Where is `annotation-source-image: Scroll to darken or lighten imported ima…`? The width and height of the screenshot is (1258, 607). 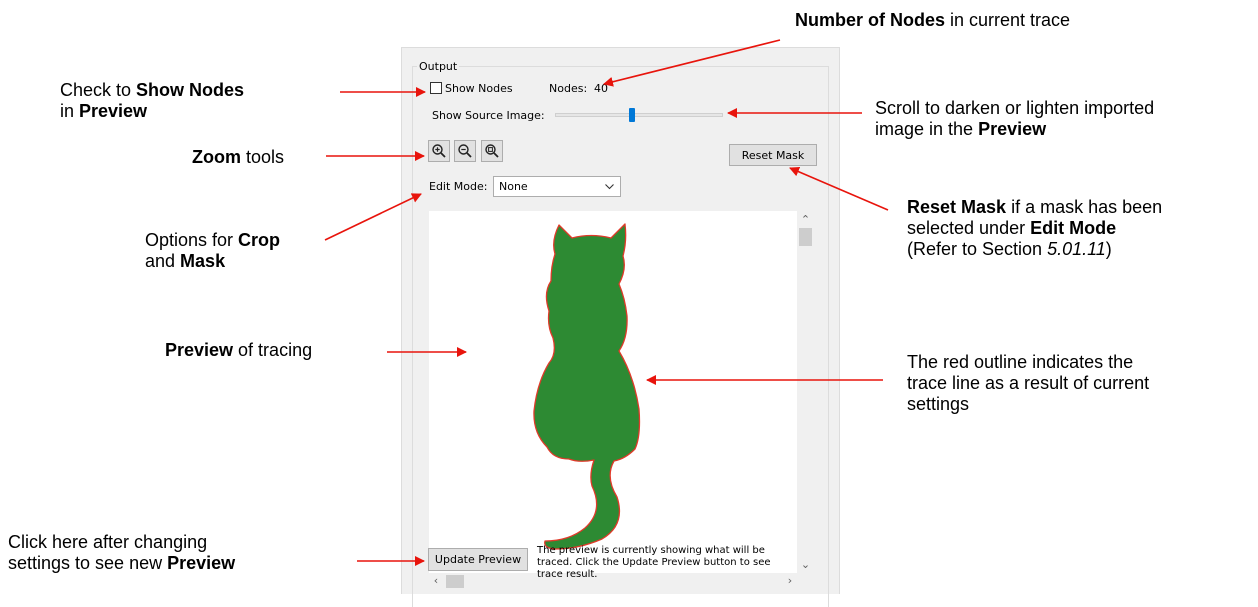
annotation-source-image: Scroll to darken or lighten imported ima… is located at coordinates (1015, 118).